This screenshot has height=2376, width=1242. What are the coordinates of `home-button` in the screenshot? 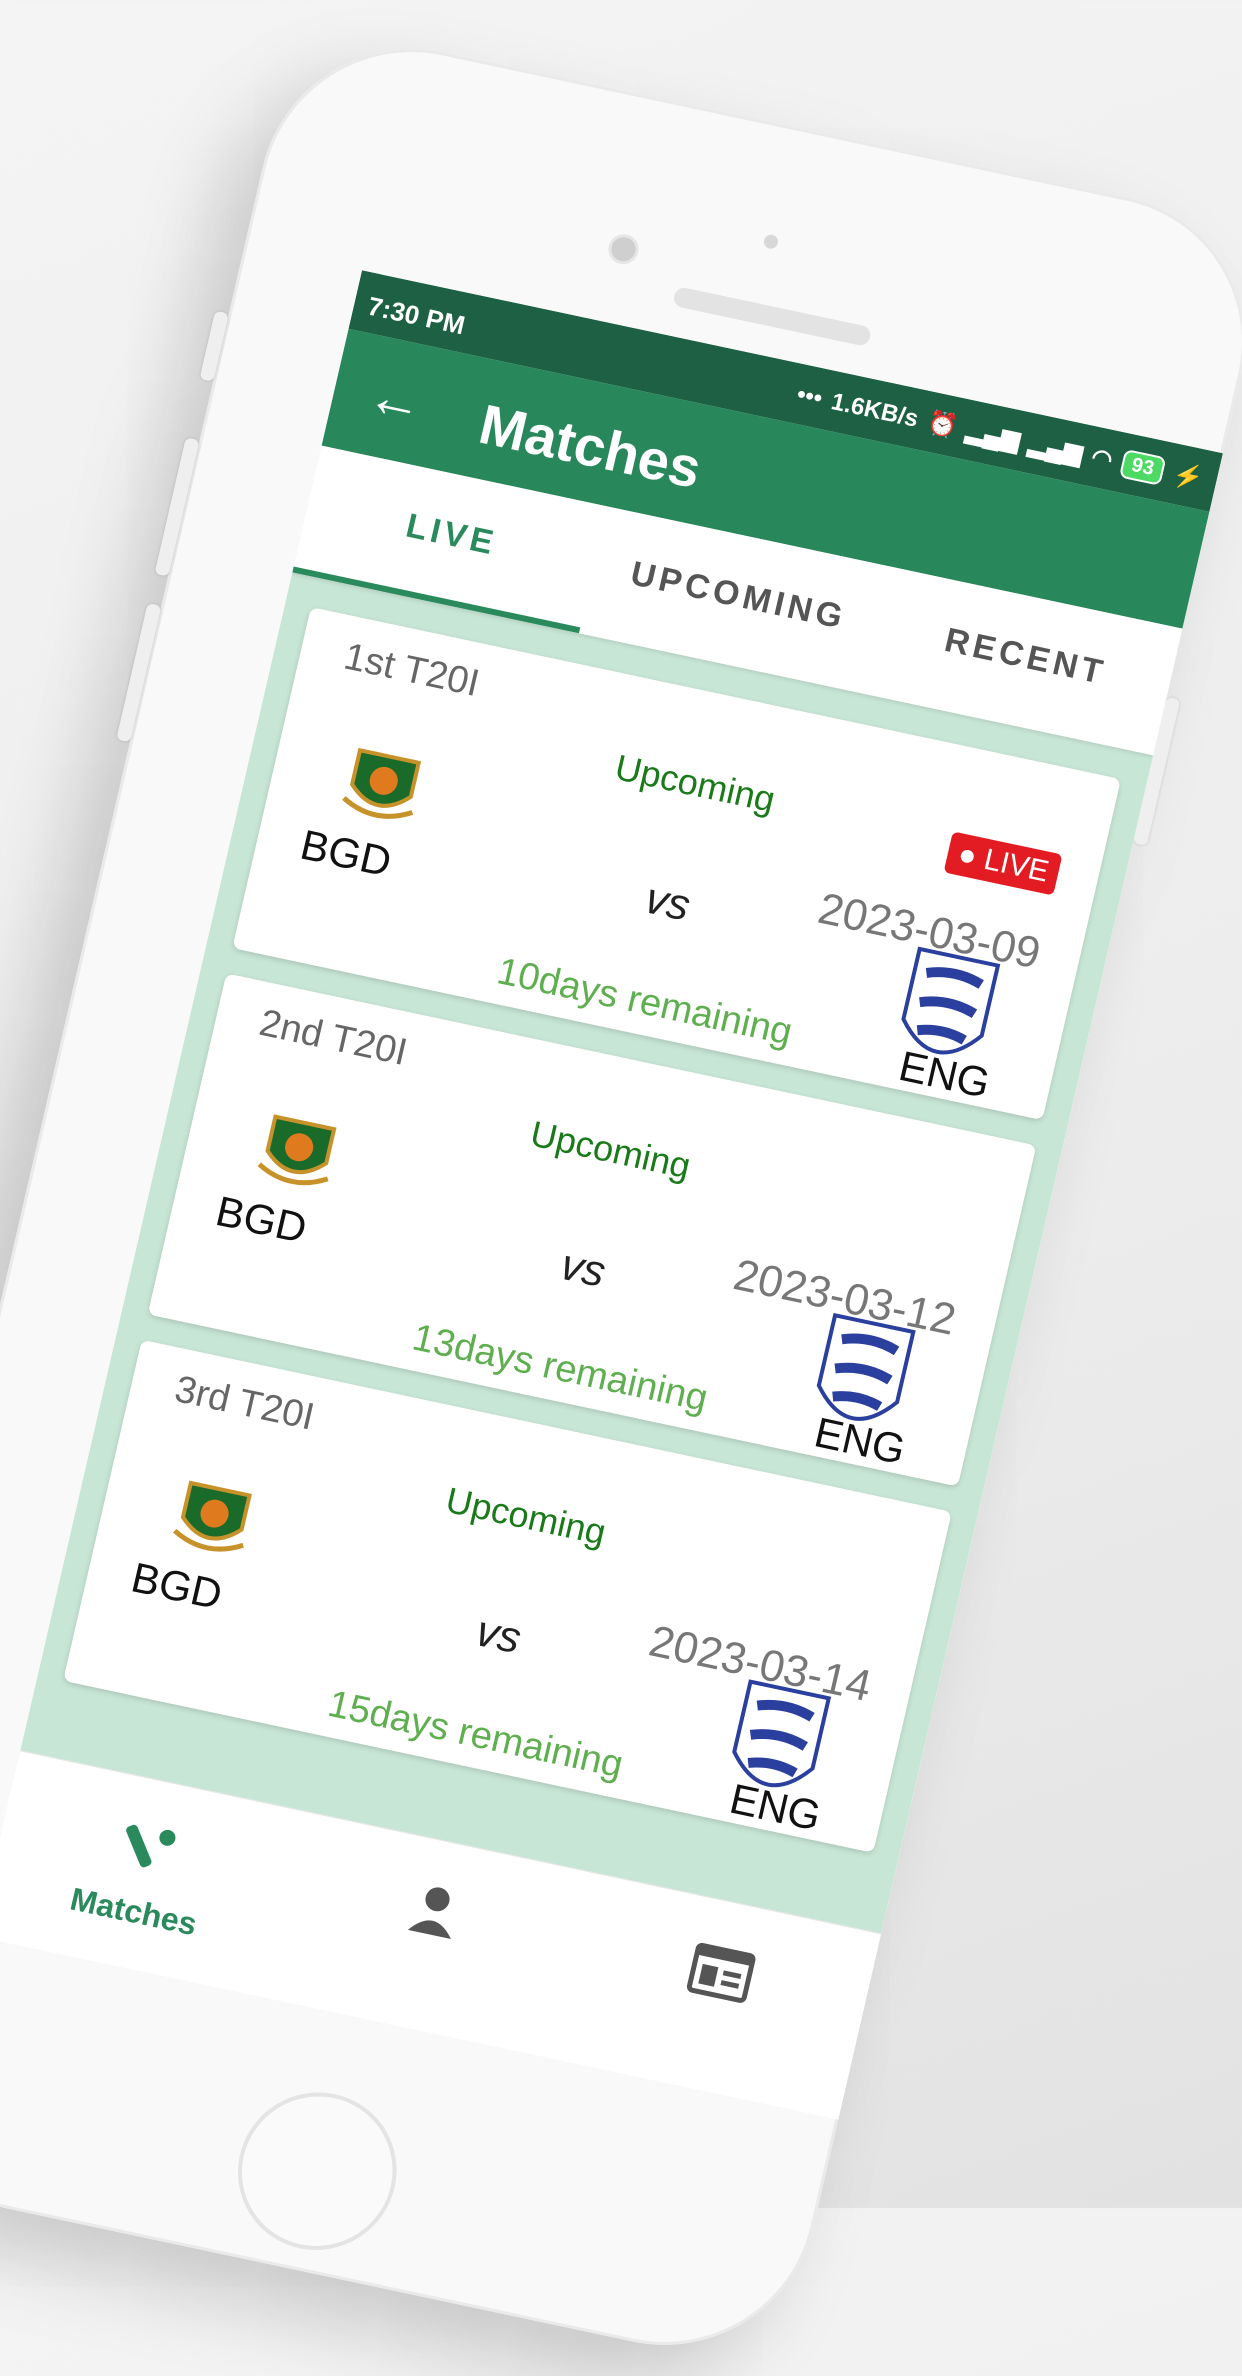 It's located at (317, 2171).